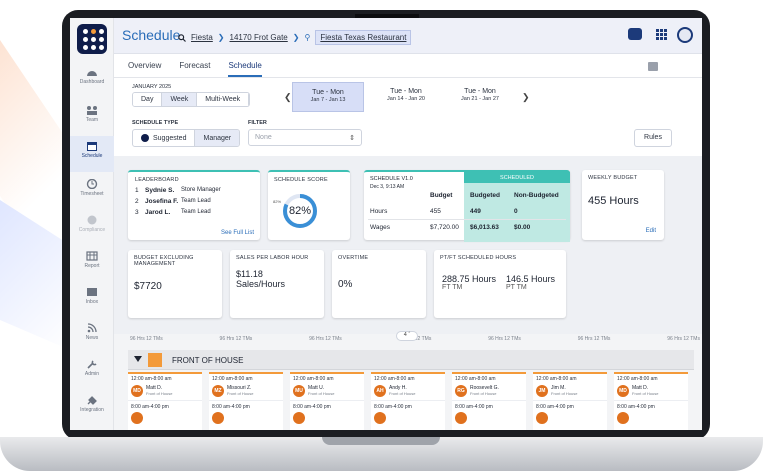 This screenshot has width=763, height=471. What do you see at coordinates (484, 227) in the screenshot?
I see `wages-budgeted: $6,013.63` at bounding box center [484, 227].